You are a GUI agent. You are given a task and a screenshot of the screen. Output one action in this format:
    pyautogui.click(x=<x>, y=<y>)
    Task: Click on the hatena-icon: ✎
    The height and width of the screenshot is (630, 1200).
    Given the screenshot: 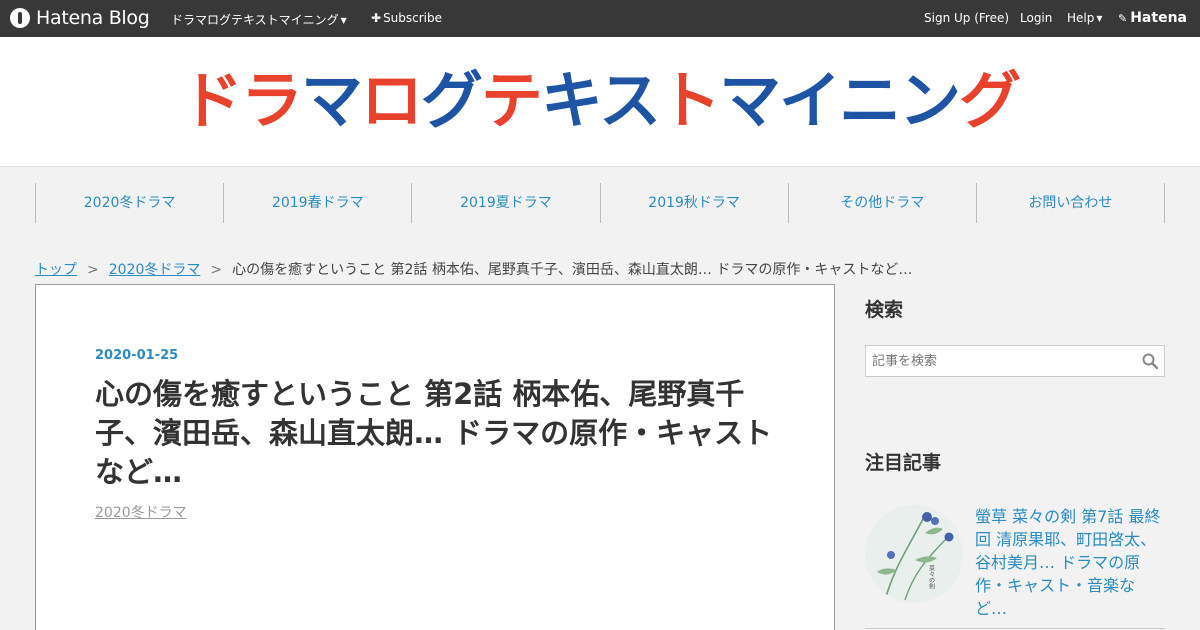 What is the action you would take?
    pyautogui.click(x=1123, y=18)
    